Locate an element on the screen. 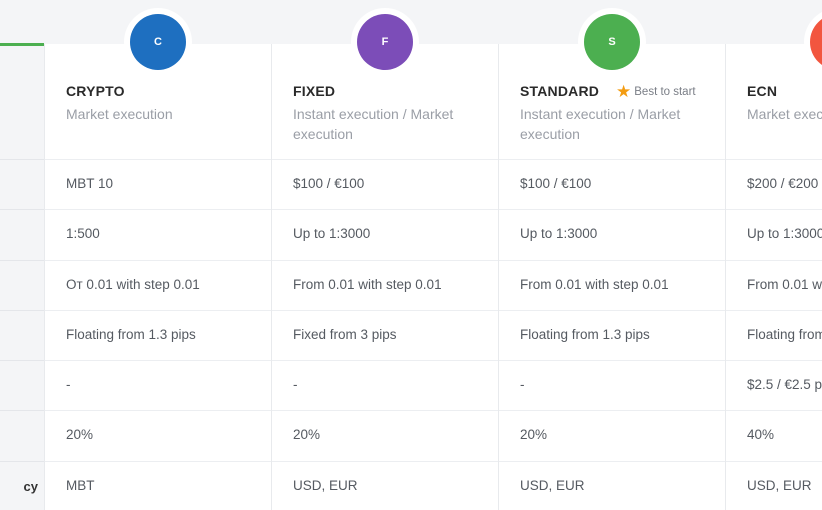  best-to-start-badge: ★ Best to start is located at coordinates (656, 91).